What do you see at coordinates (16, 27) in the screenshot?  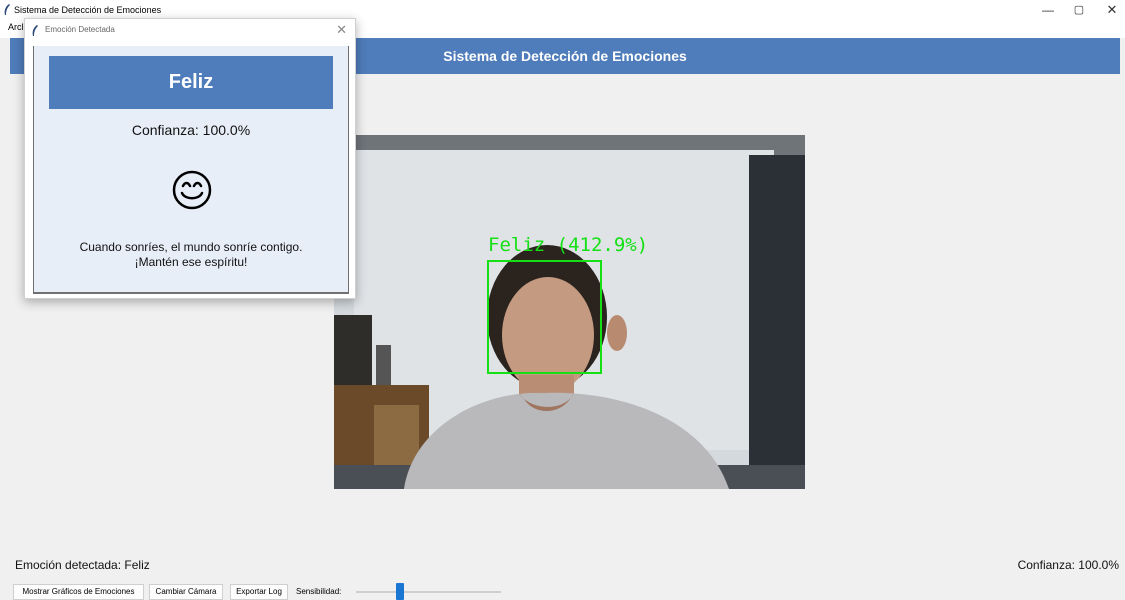 I see `menu-archivo: Arcl` at bounding box center [16, 27].